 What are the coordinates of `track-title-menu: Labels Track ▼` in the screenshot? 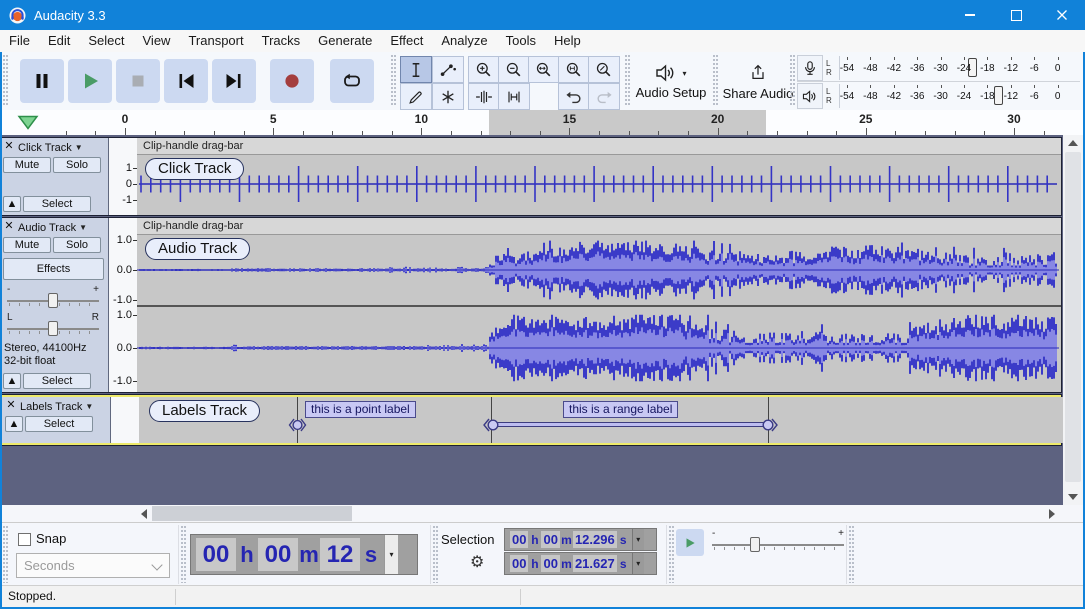 It's located at (64, 406).